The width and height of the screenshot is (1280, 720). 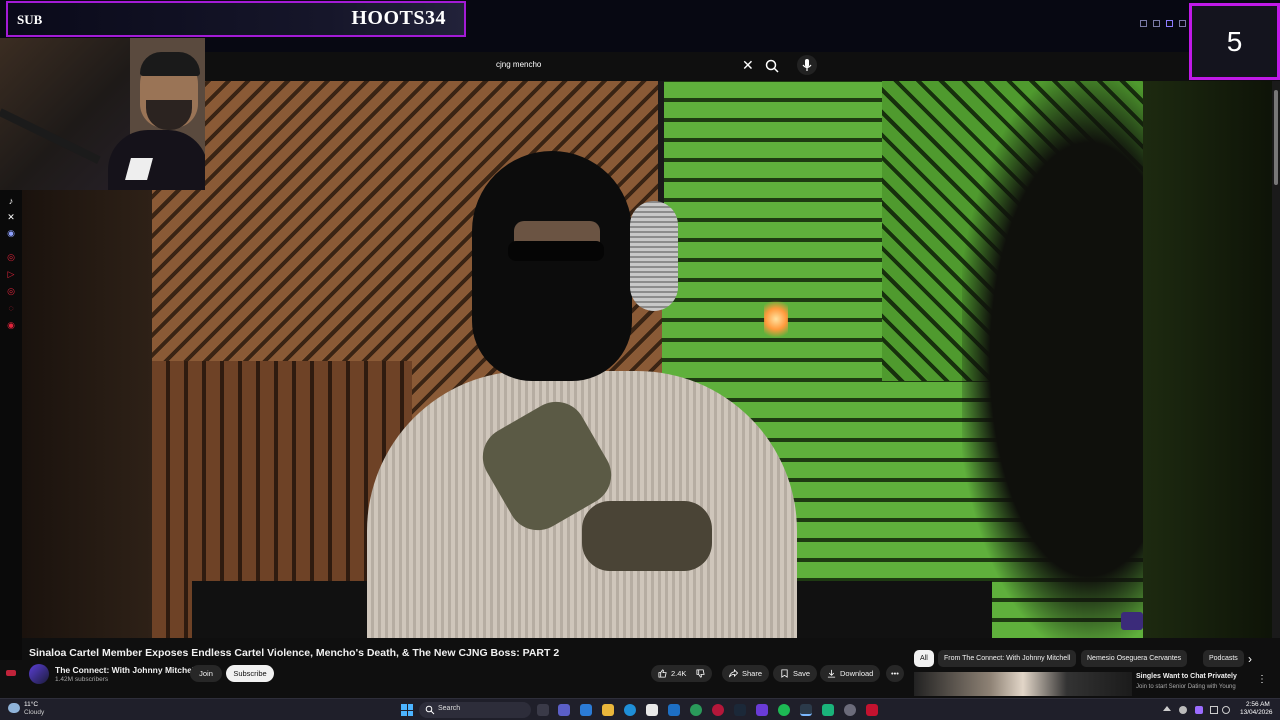 I want to click on overlay-badge-icon, so click(x=11, y=673).